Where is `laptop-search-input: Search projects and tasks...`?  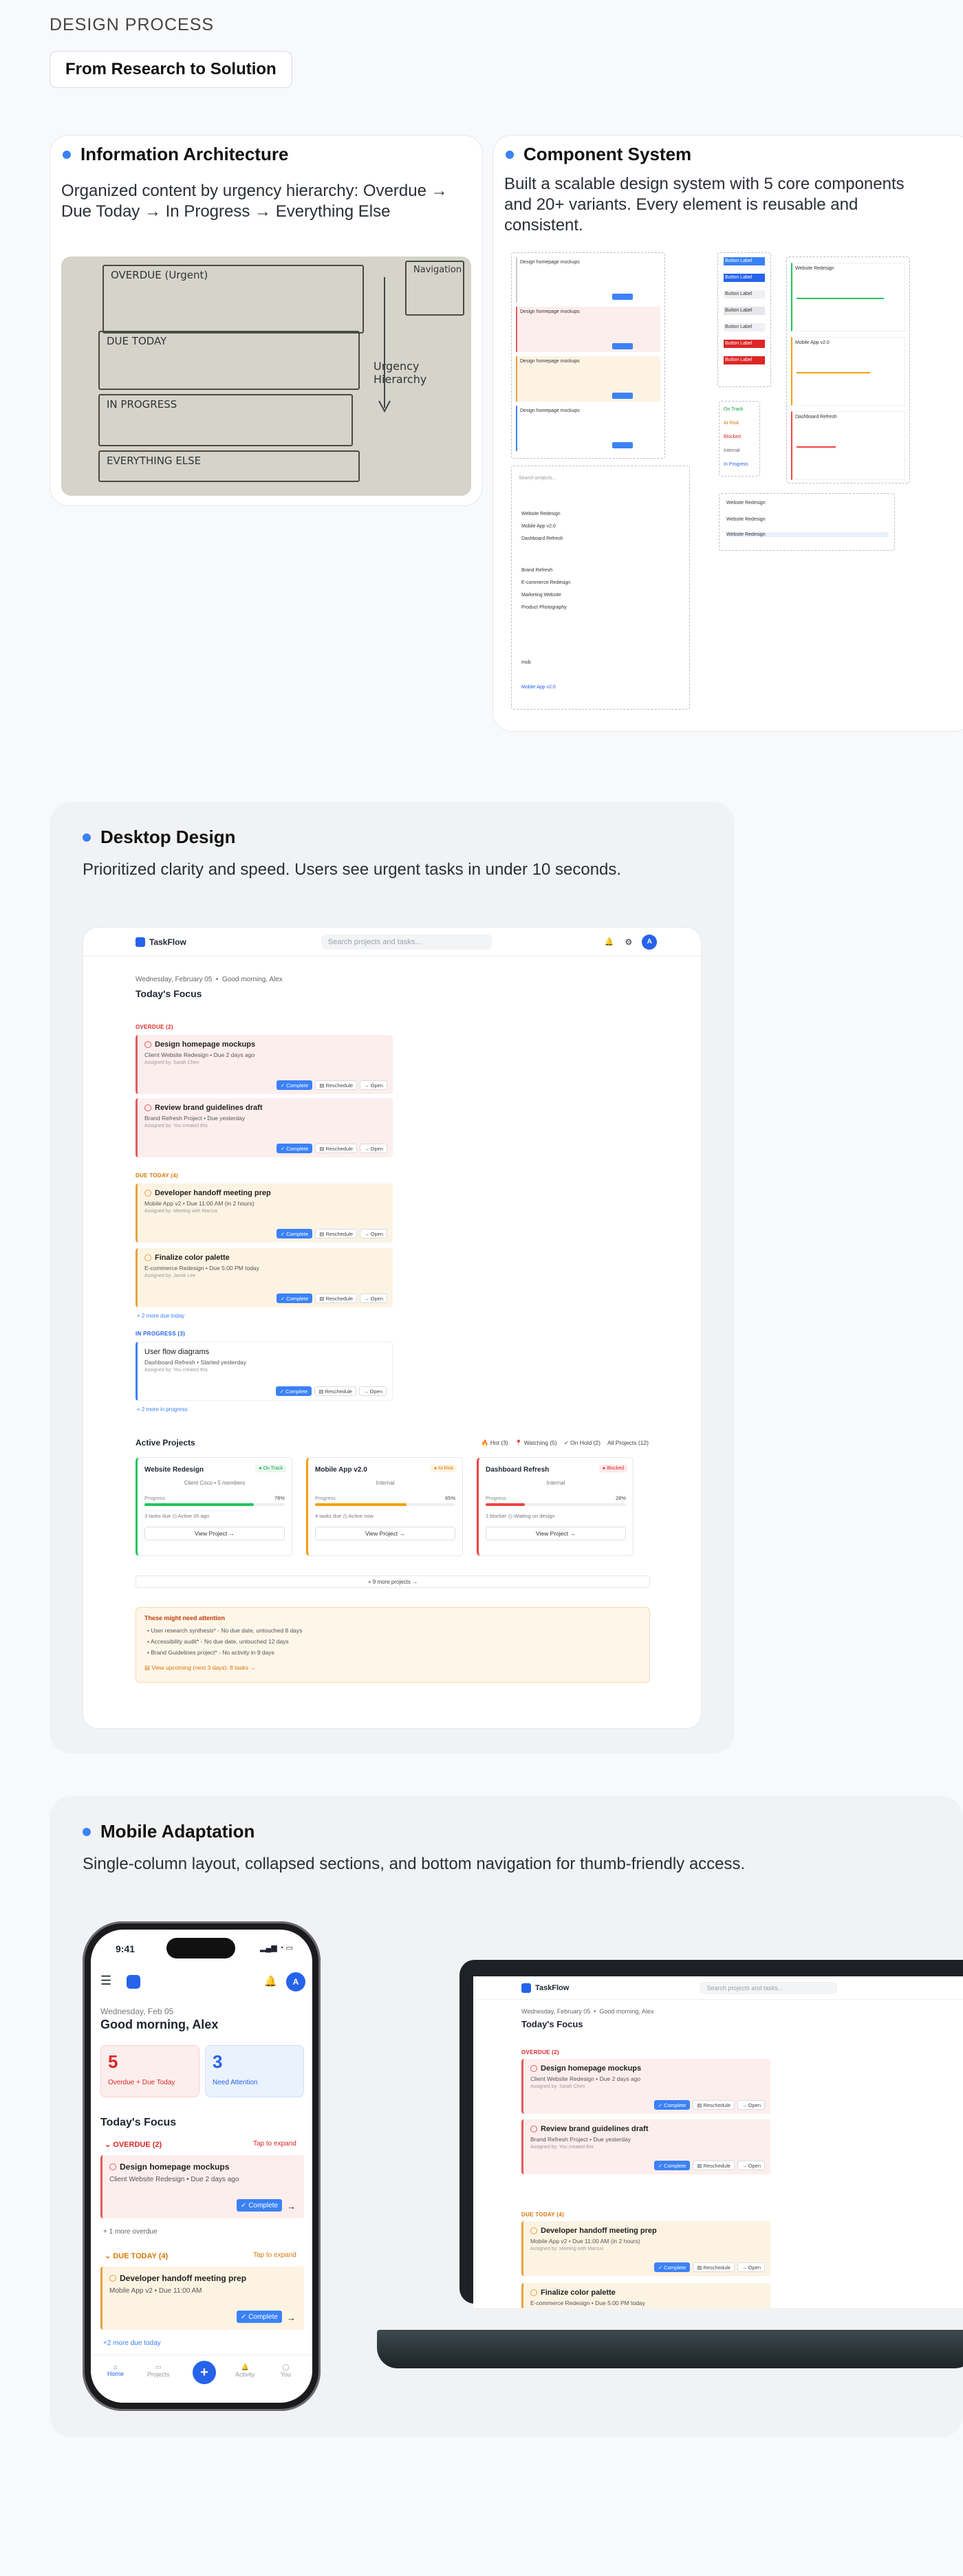
laptop-search-input: Search projects and tasks... is located at coordinates (769, 1987).